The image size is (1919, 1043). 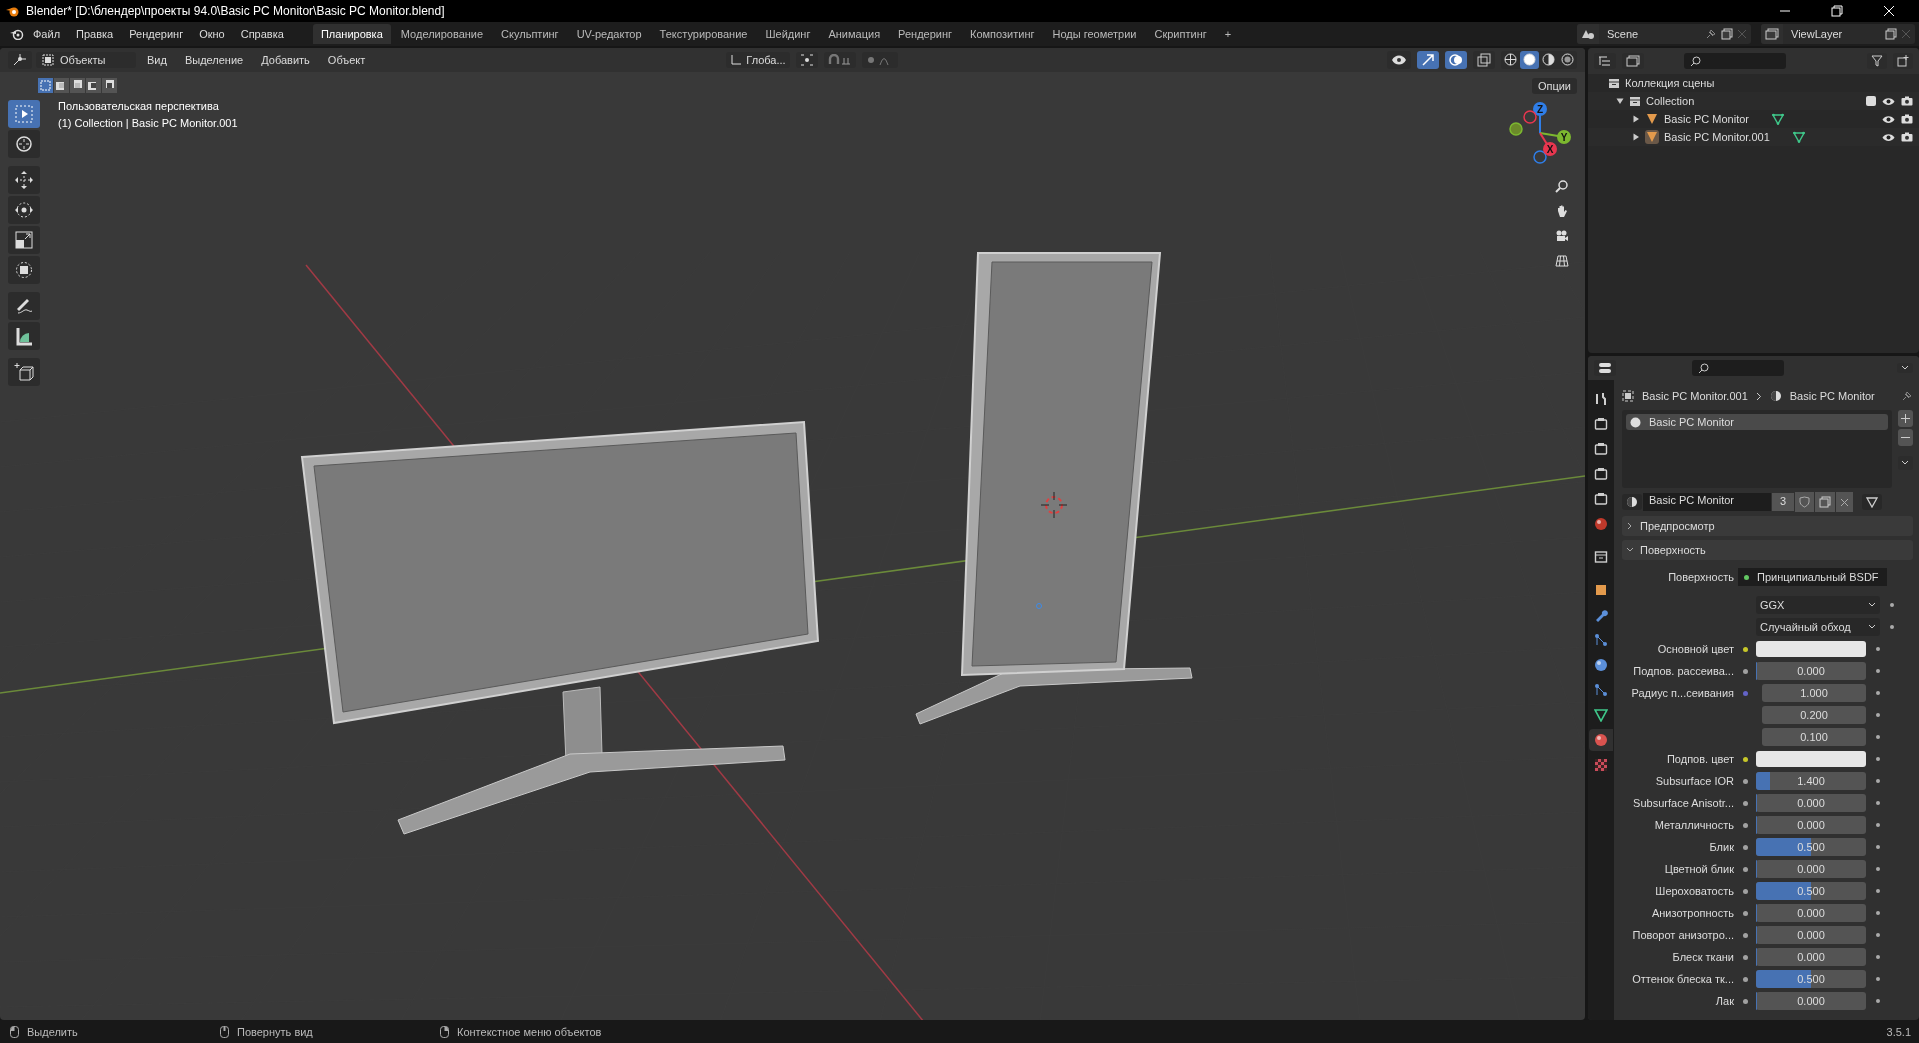 What do you see at coordinates (156, 34) in the screenshot?
I see `menu-item: Рендеринг` at bounding box center [156, 34].